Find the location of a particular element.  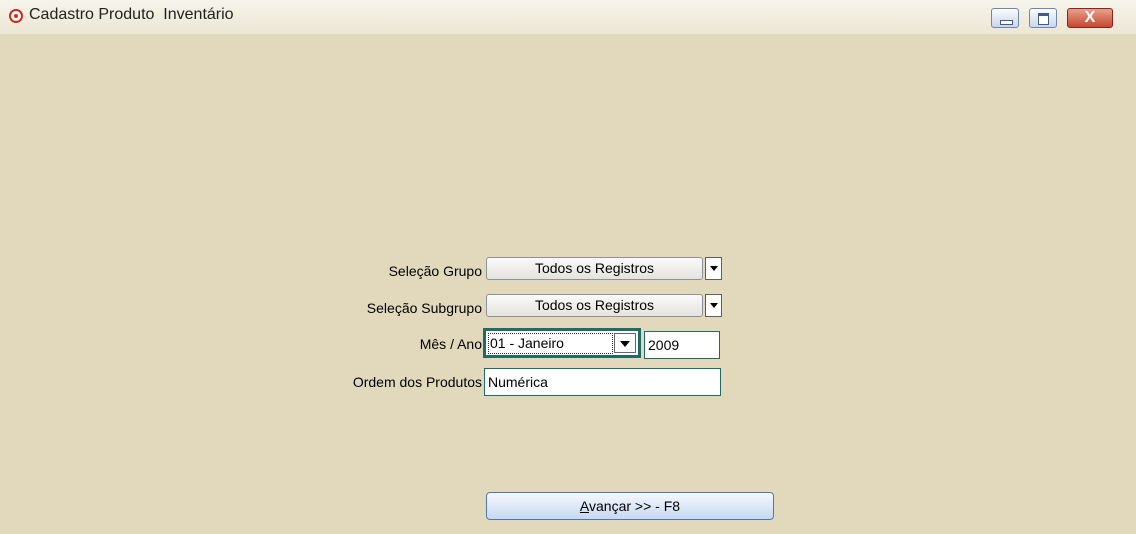

subgrupo-dropdown-arrow-icon is located at coordinates (713, 305).